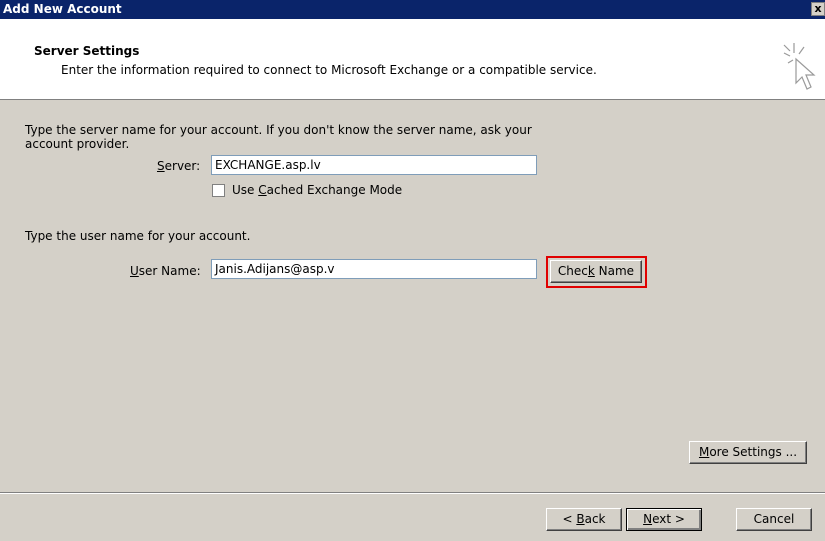 The width and height of the screenshot is (825, 541). Describe the element at coordinates (165, 271) in the screenshot. I see `user-name-label: User Name:` at that location.